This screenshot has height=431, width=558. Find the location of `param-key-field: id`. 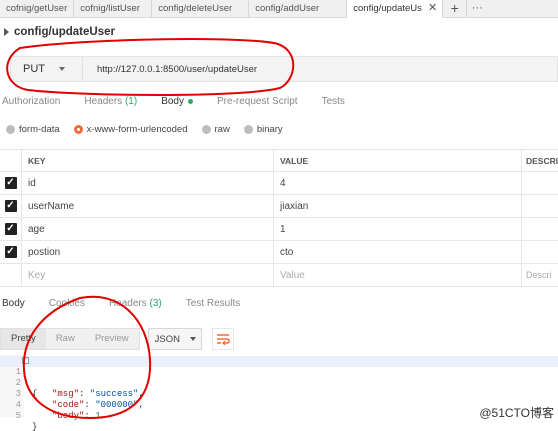

param-key-field: id is located at coordinates (148, 183).